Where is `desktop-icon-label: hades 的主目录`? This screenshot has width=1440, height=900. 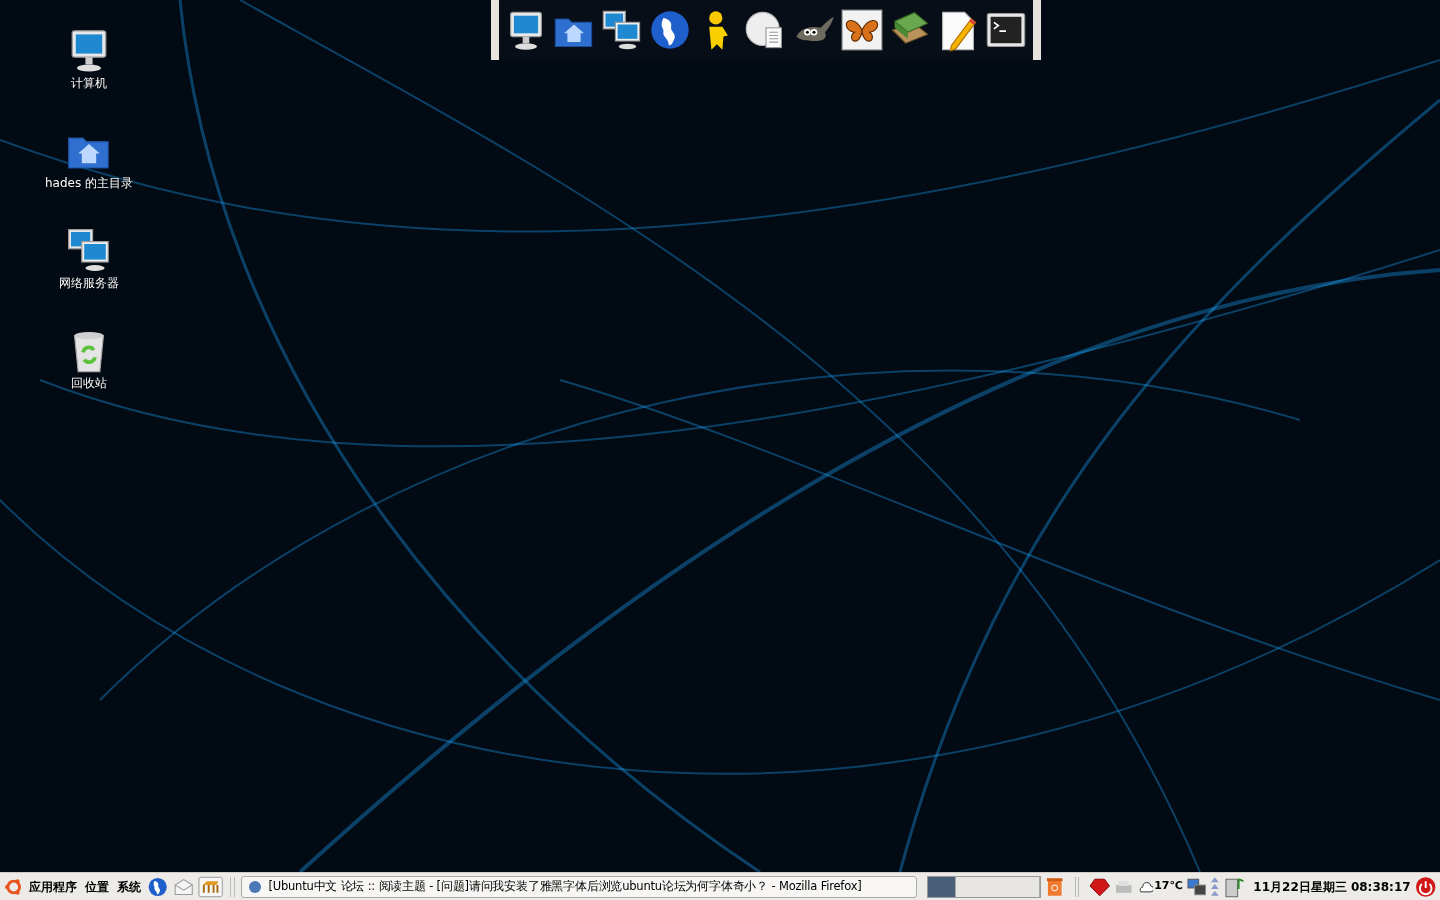
desktop-icon-label: hades 的主目录 is located at coordinates (89, 183).